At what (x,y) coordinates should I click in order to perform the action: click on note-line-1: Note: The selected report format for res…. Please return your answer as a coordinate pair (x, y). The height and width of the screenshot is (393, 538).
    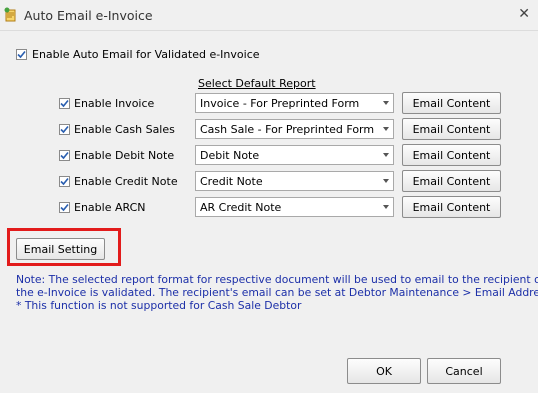
    Looking at the image, I should click on (277, 279).